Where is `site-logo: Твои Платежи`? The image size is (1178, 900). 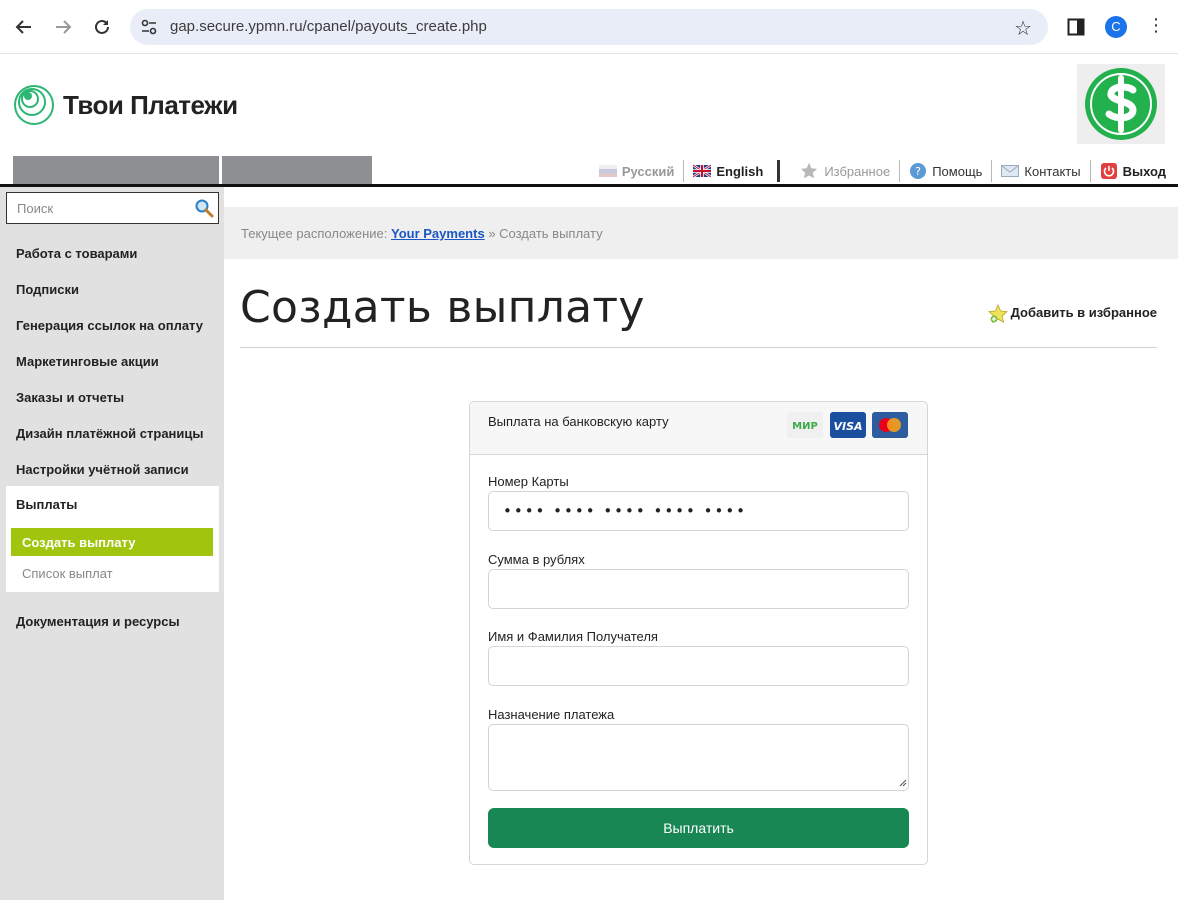 site-logo: Твои Платежи is located at coordinates (125, 105).